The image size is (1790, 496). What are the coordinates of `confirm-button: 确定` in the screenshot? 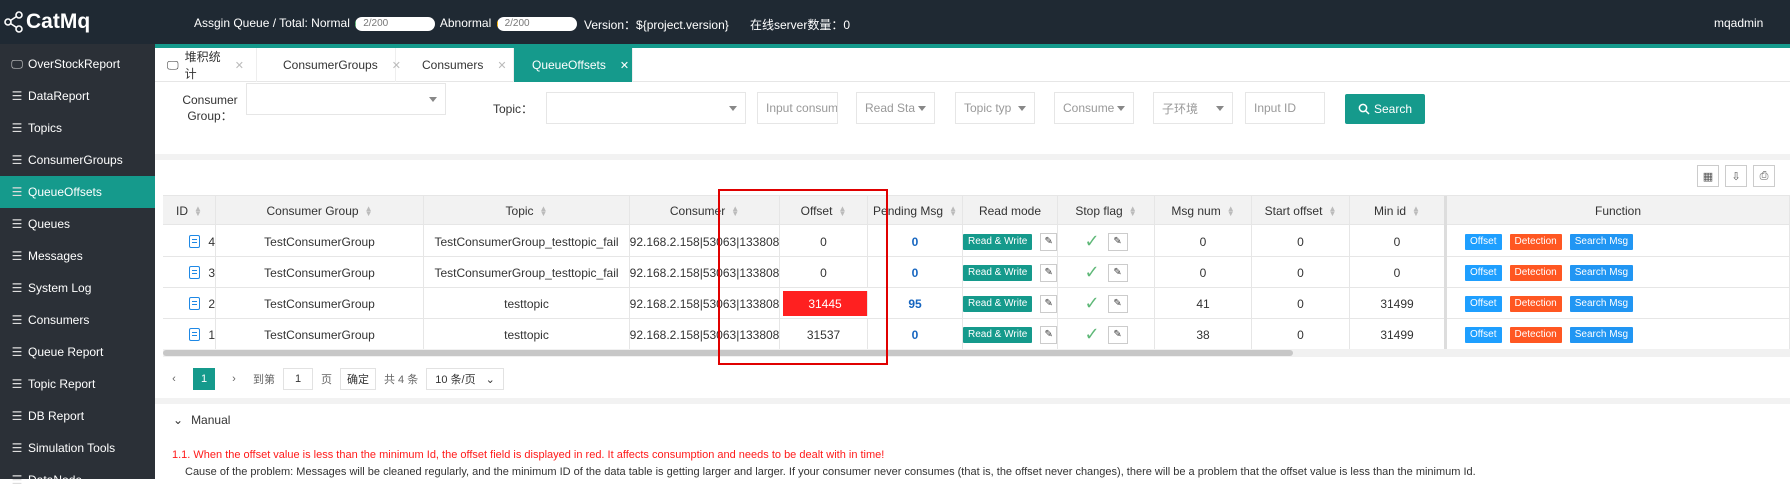 It's located at (358, 379).